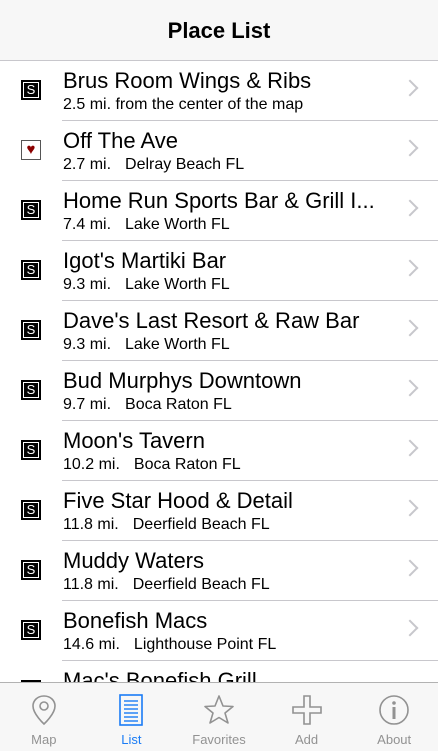  I want to click on place-name: Bonefish Macs, so click(135, 620).